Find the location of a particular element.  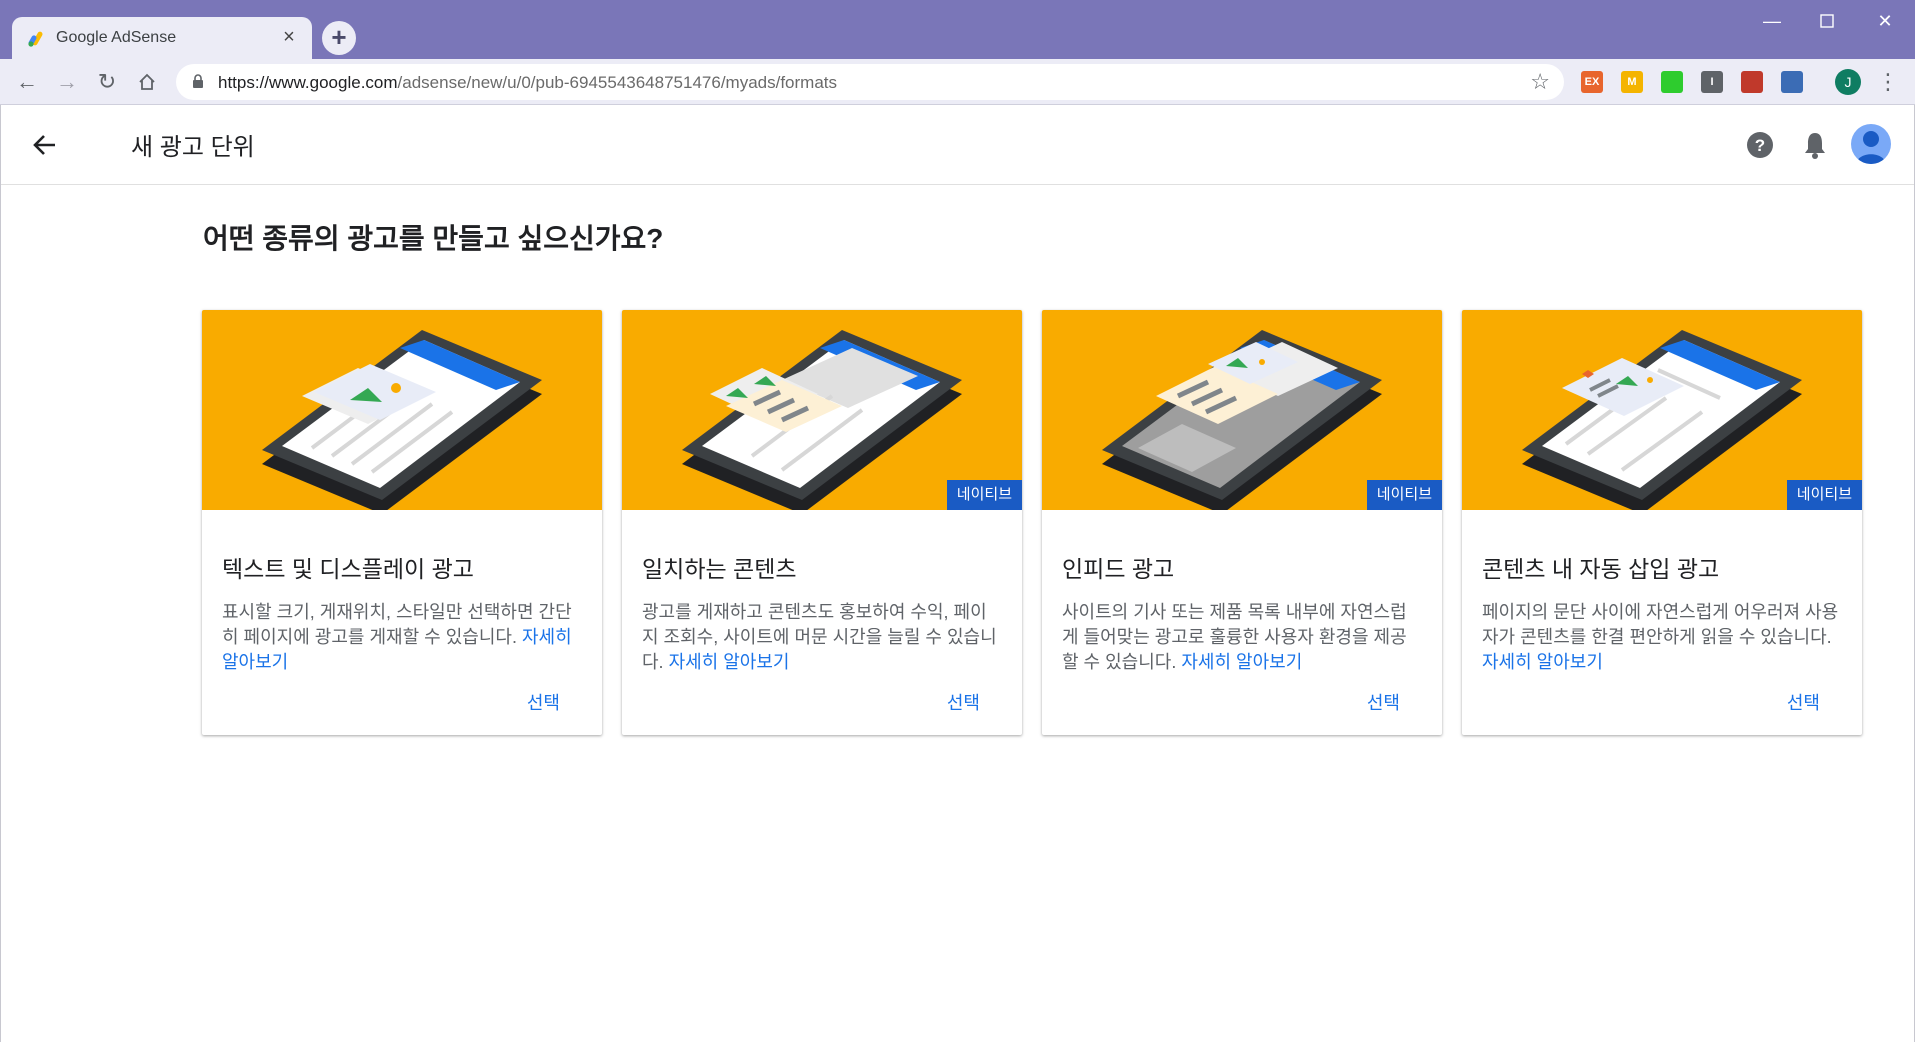

profile-avatar: J is located at coordinates (1848, 82).